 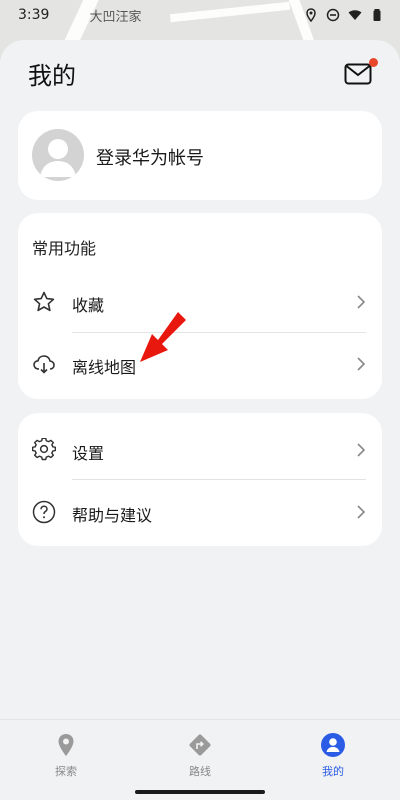 I want to click on settings-label: 设置, so click(x=88, y=453).